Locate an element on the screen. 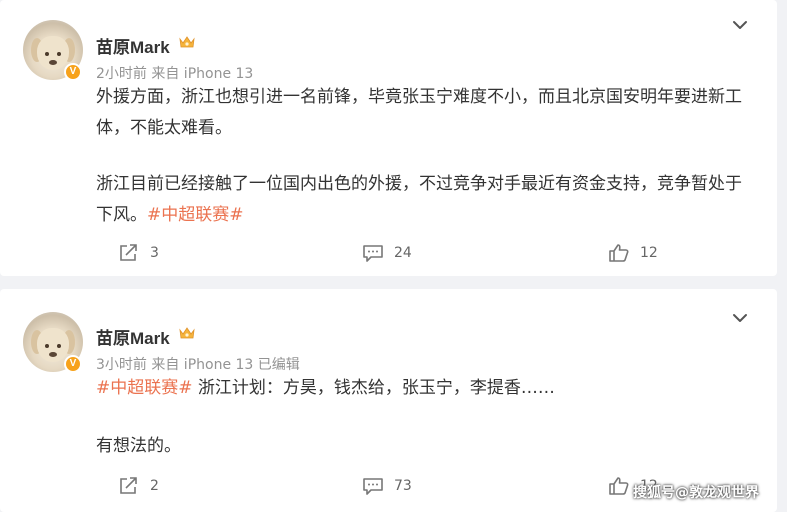 Image resolution: width=787 pixels, height=512 pixels. comment-button: 24 is located at coordinates (387, 253).